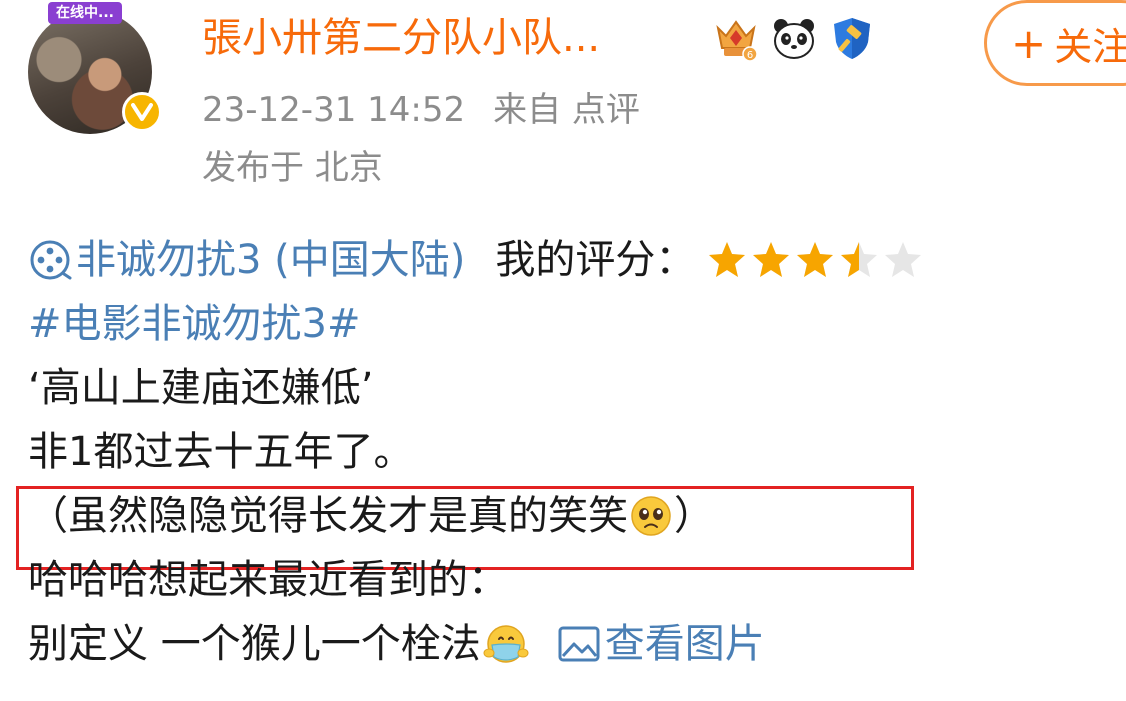 The height and width of the screenshot is (701, 1126). I want to click on view-image-link: 查看图片, so click(661, 644).